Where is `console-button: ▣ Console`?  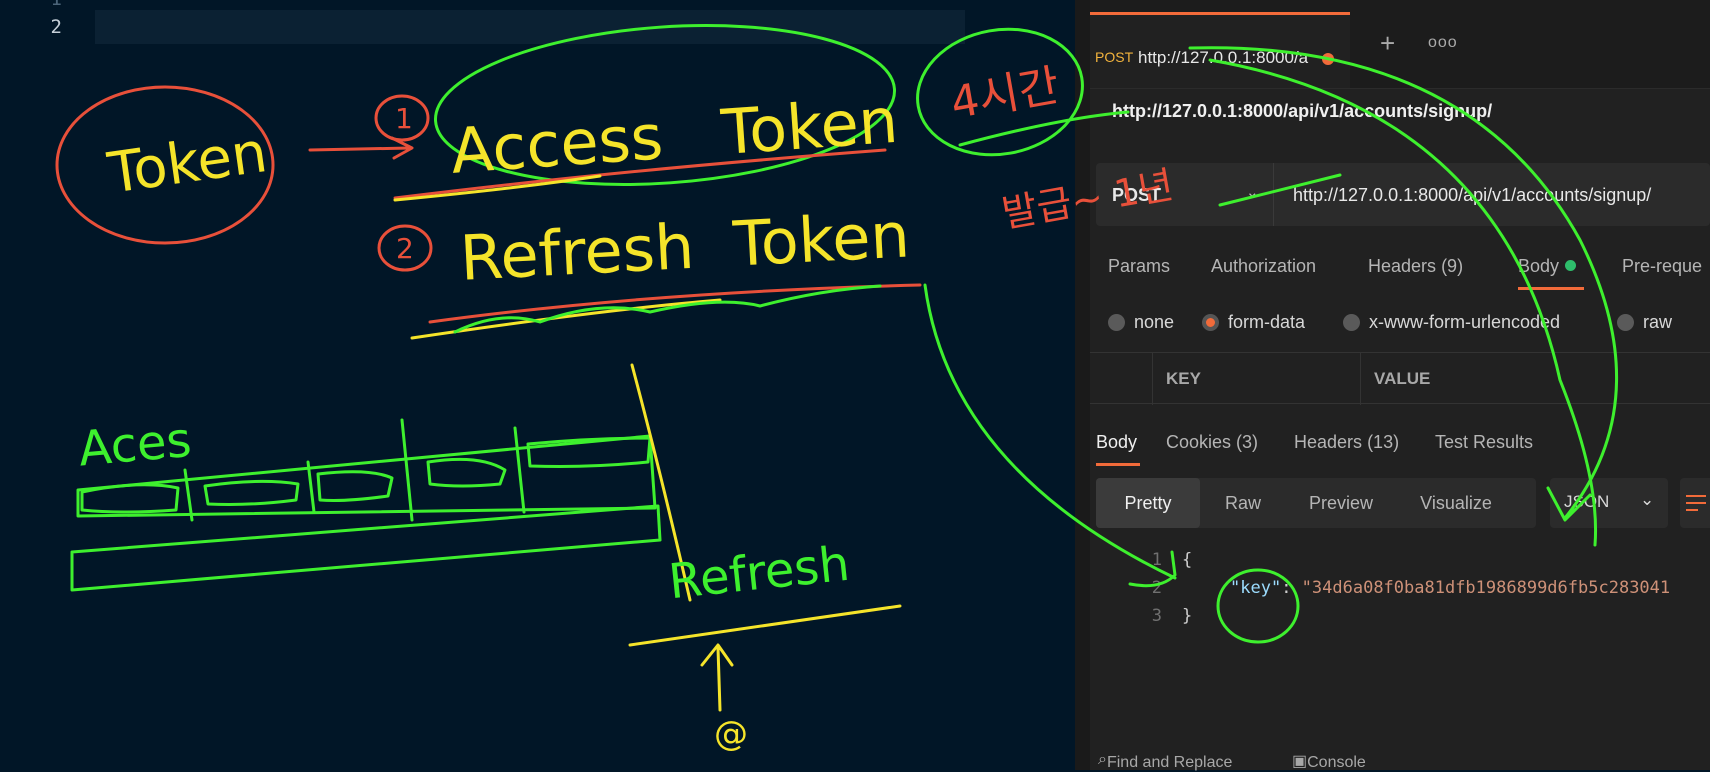 console-button: ▣ Console is located at coordinates (1329, 761).